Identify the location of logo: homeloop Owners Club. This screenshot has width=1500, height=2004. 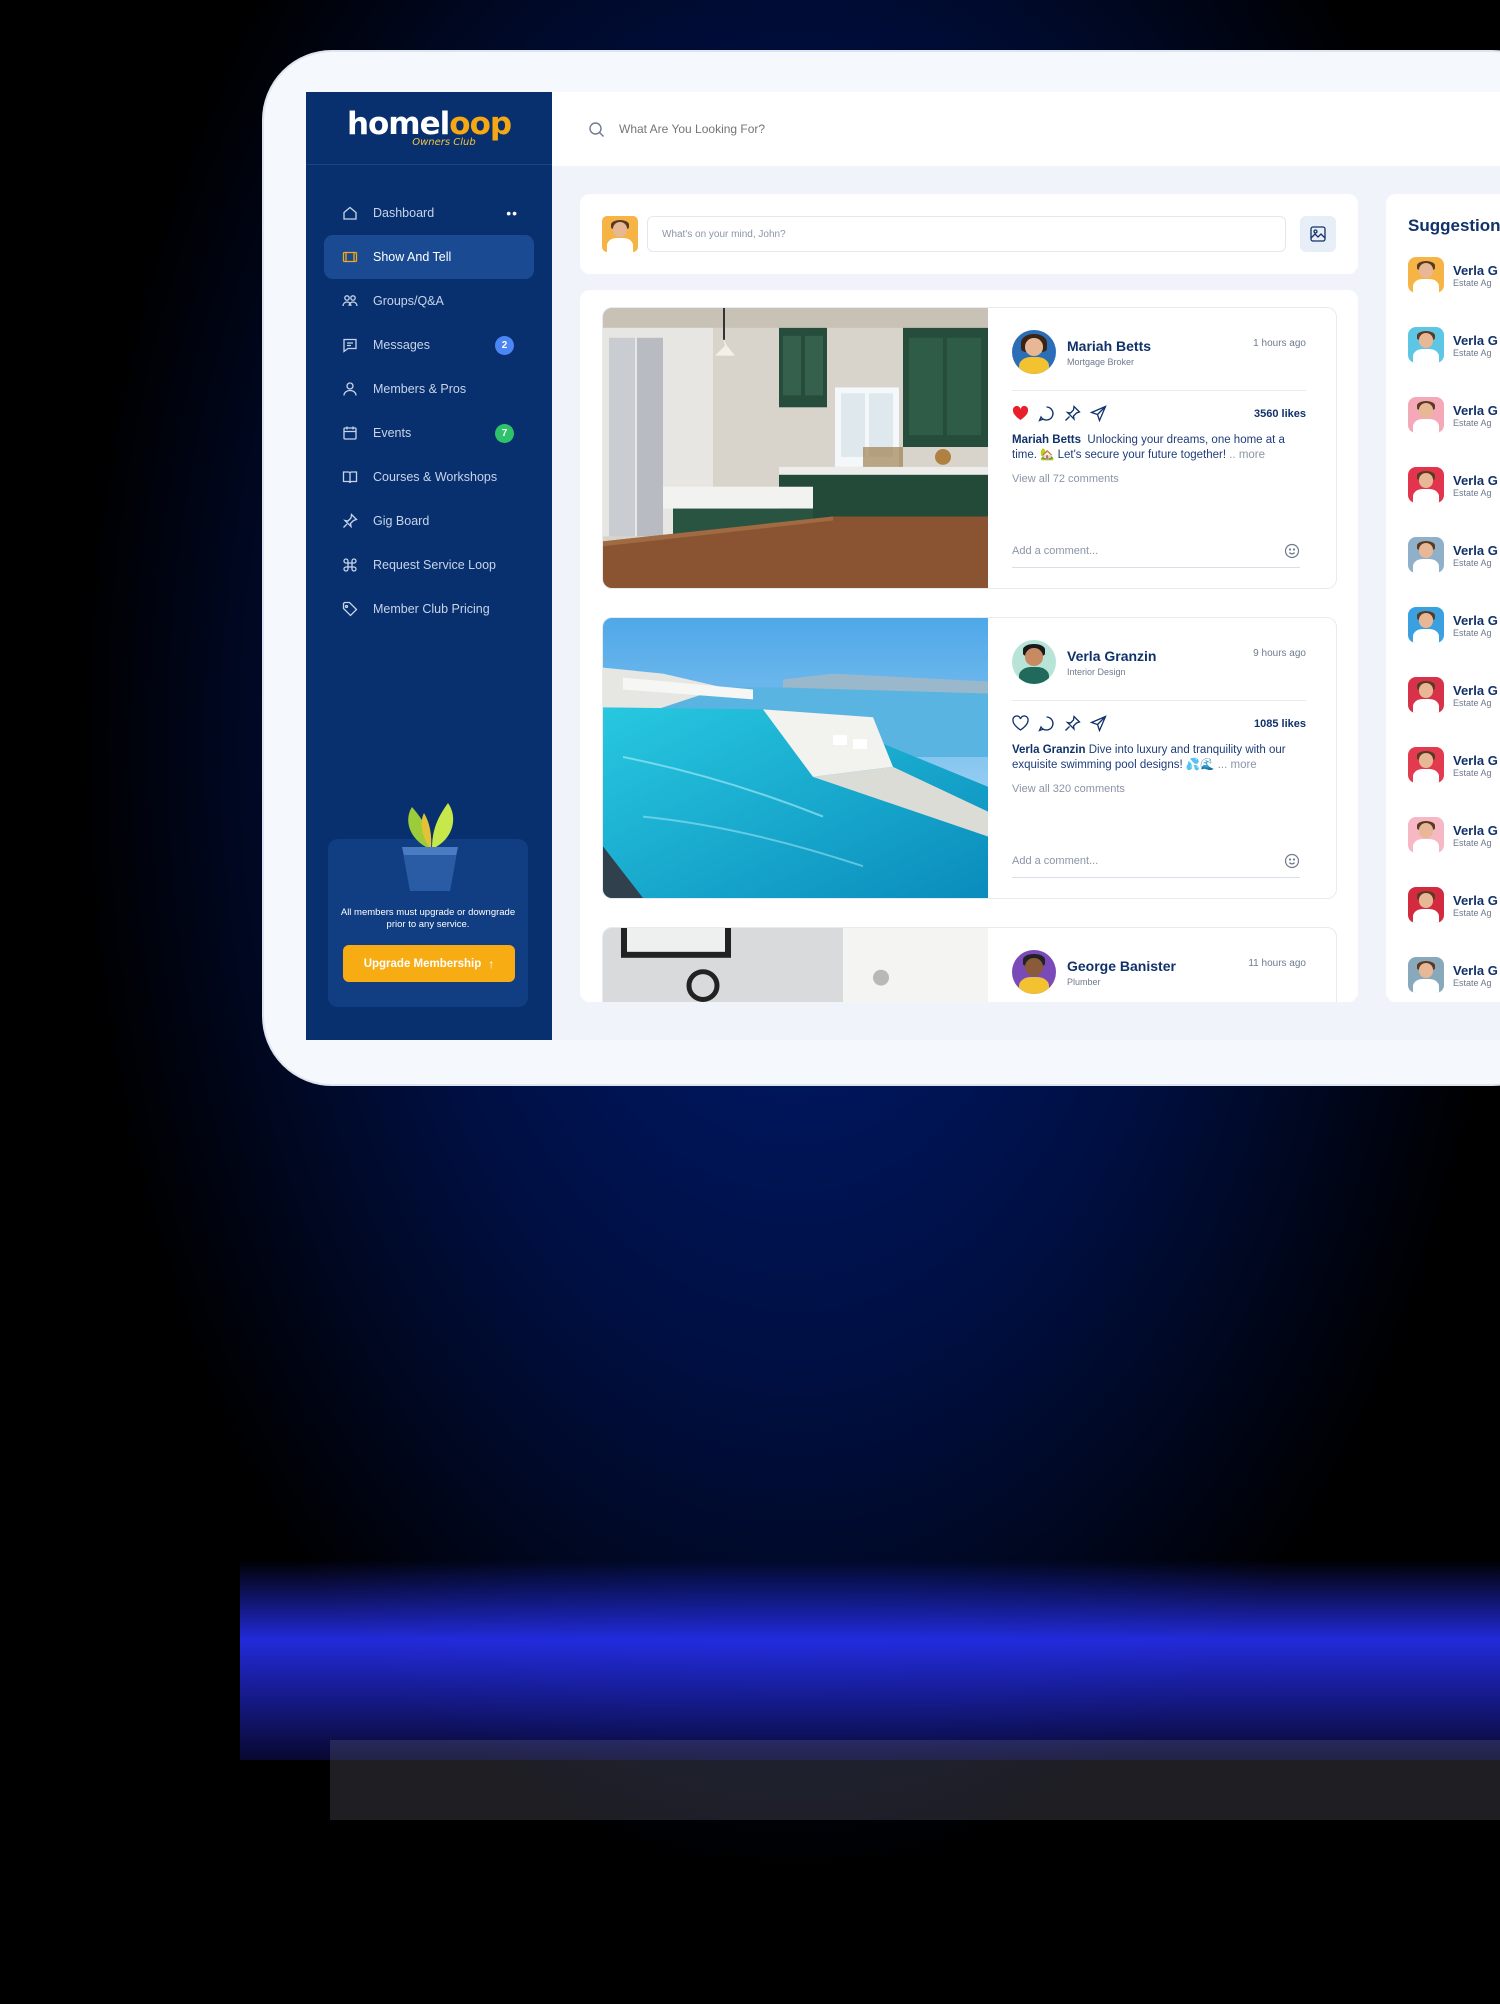
(429, 128).